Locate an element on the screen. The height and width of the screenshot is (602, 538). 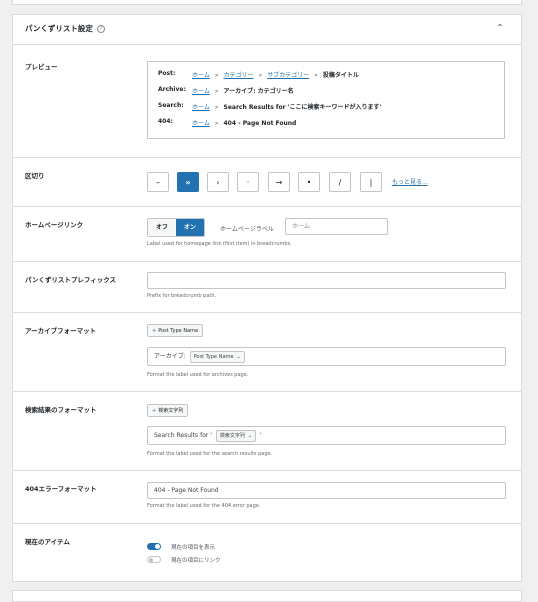
preview-breadcrumb-link: サブカテゴリー is located at coordinates (288, 75).